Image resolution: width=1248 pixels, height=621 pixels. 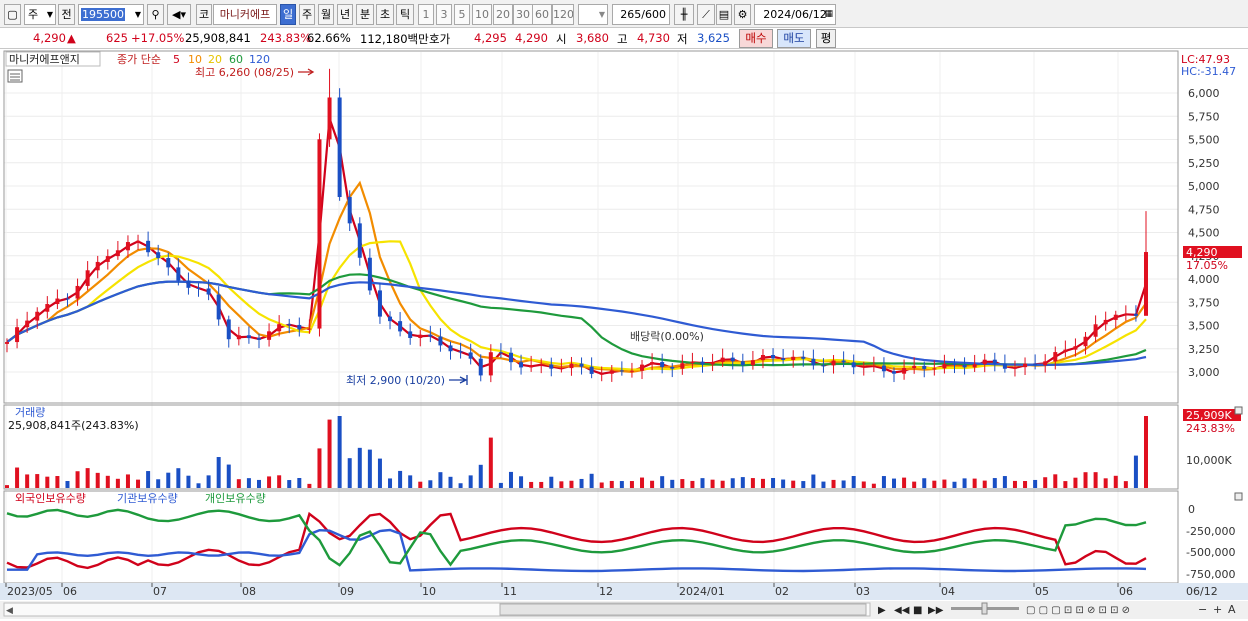 What do you see at coordinates (948, 591) in the screenshot?
I see `x-axis-label: 04` at bounding box center [948, 591].